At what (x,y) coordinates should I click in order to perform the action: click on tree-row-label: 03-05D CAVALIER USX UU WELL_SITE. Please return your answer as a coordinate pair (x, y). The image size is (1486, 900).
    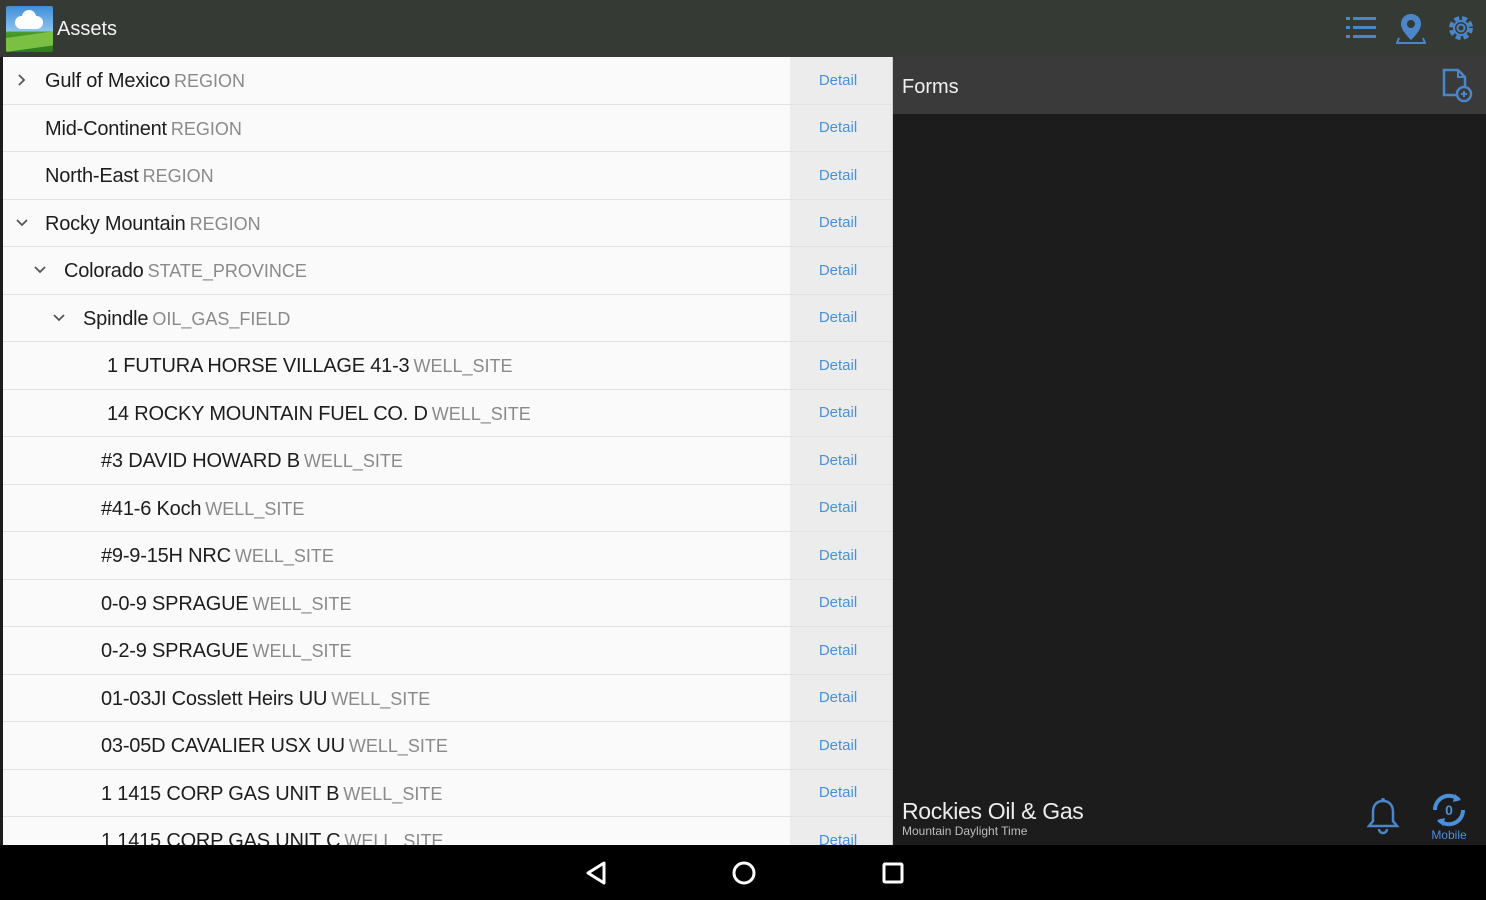
    Looking at the image, I should click on (274, 746).